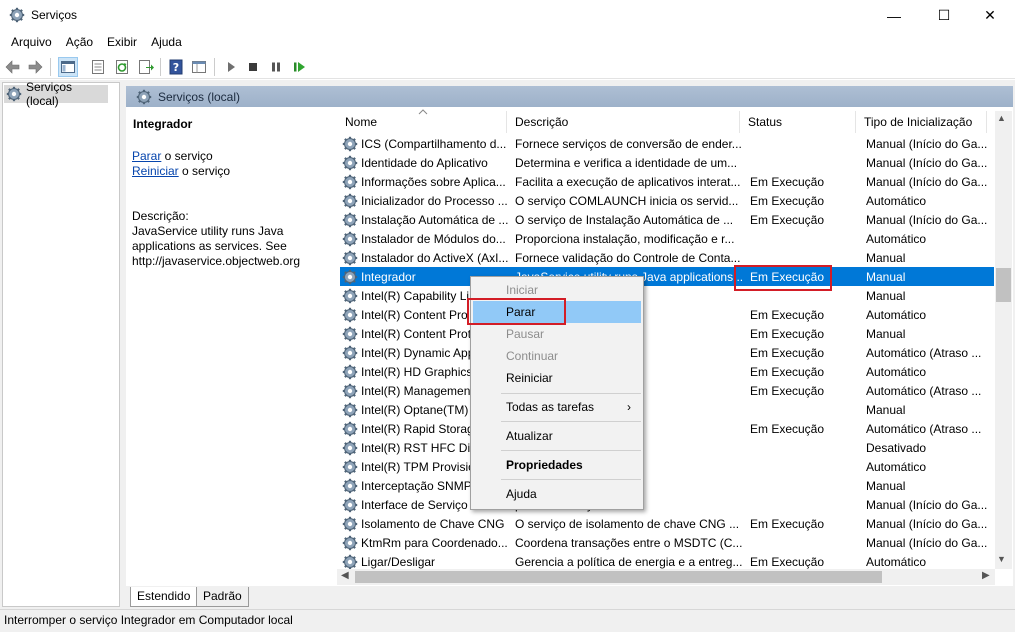  Describe the element at coordinates (557, 378) in the screenshot. I see `menu-item-restart: Reiniciar` at that location.